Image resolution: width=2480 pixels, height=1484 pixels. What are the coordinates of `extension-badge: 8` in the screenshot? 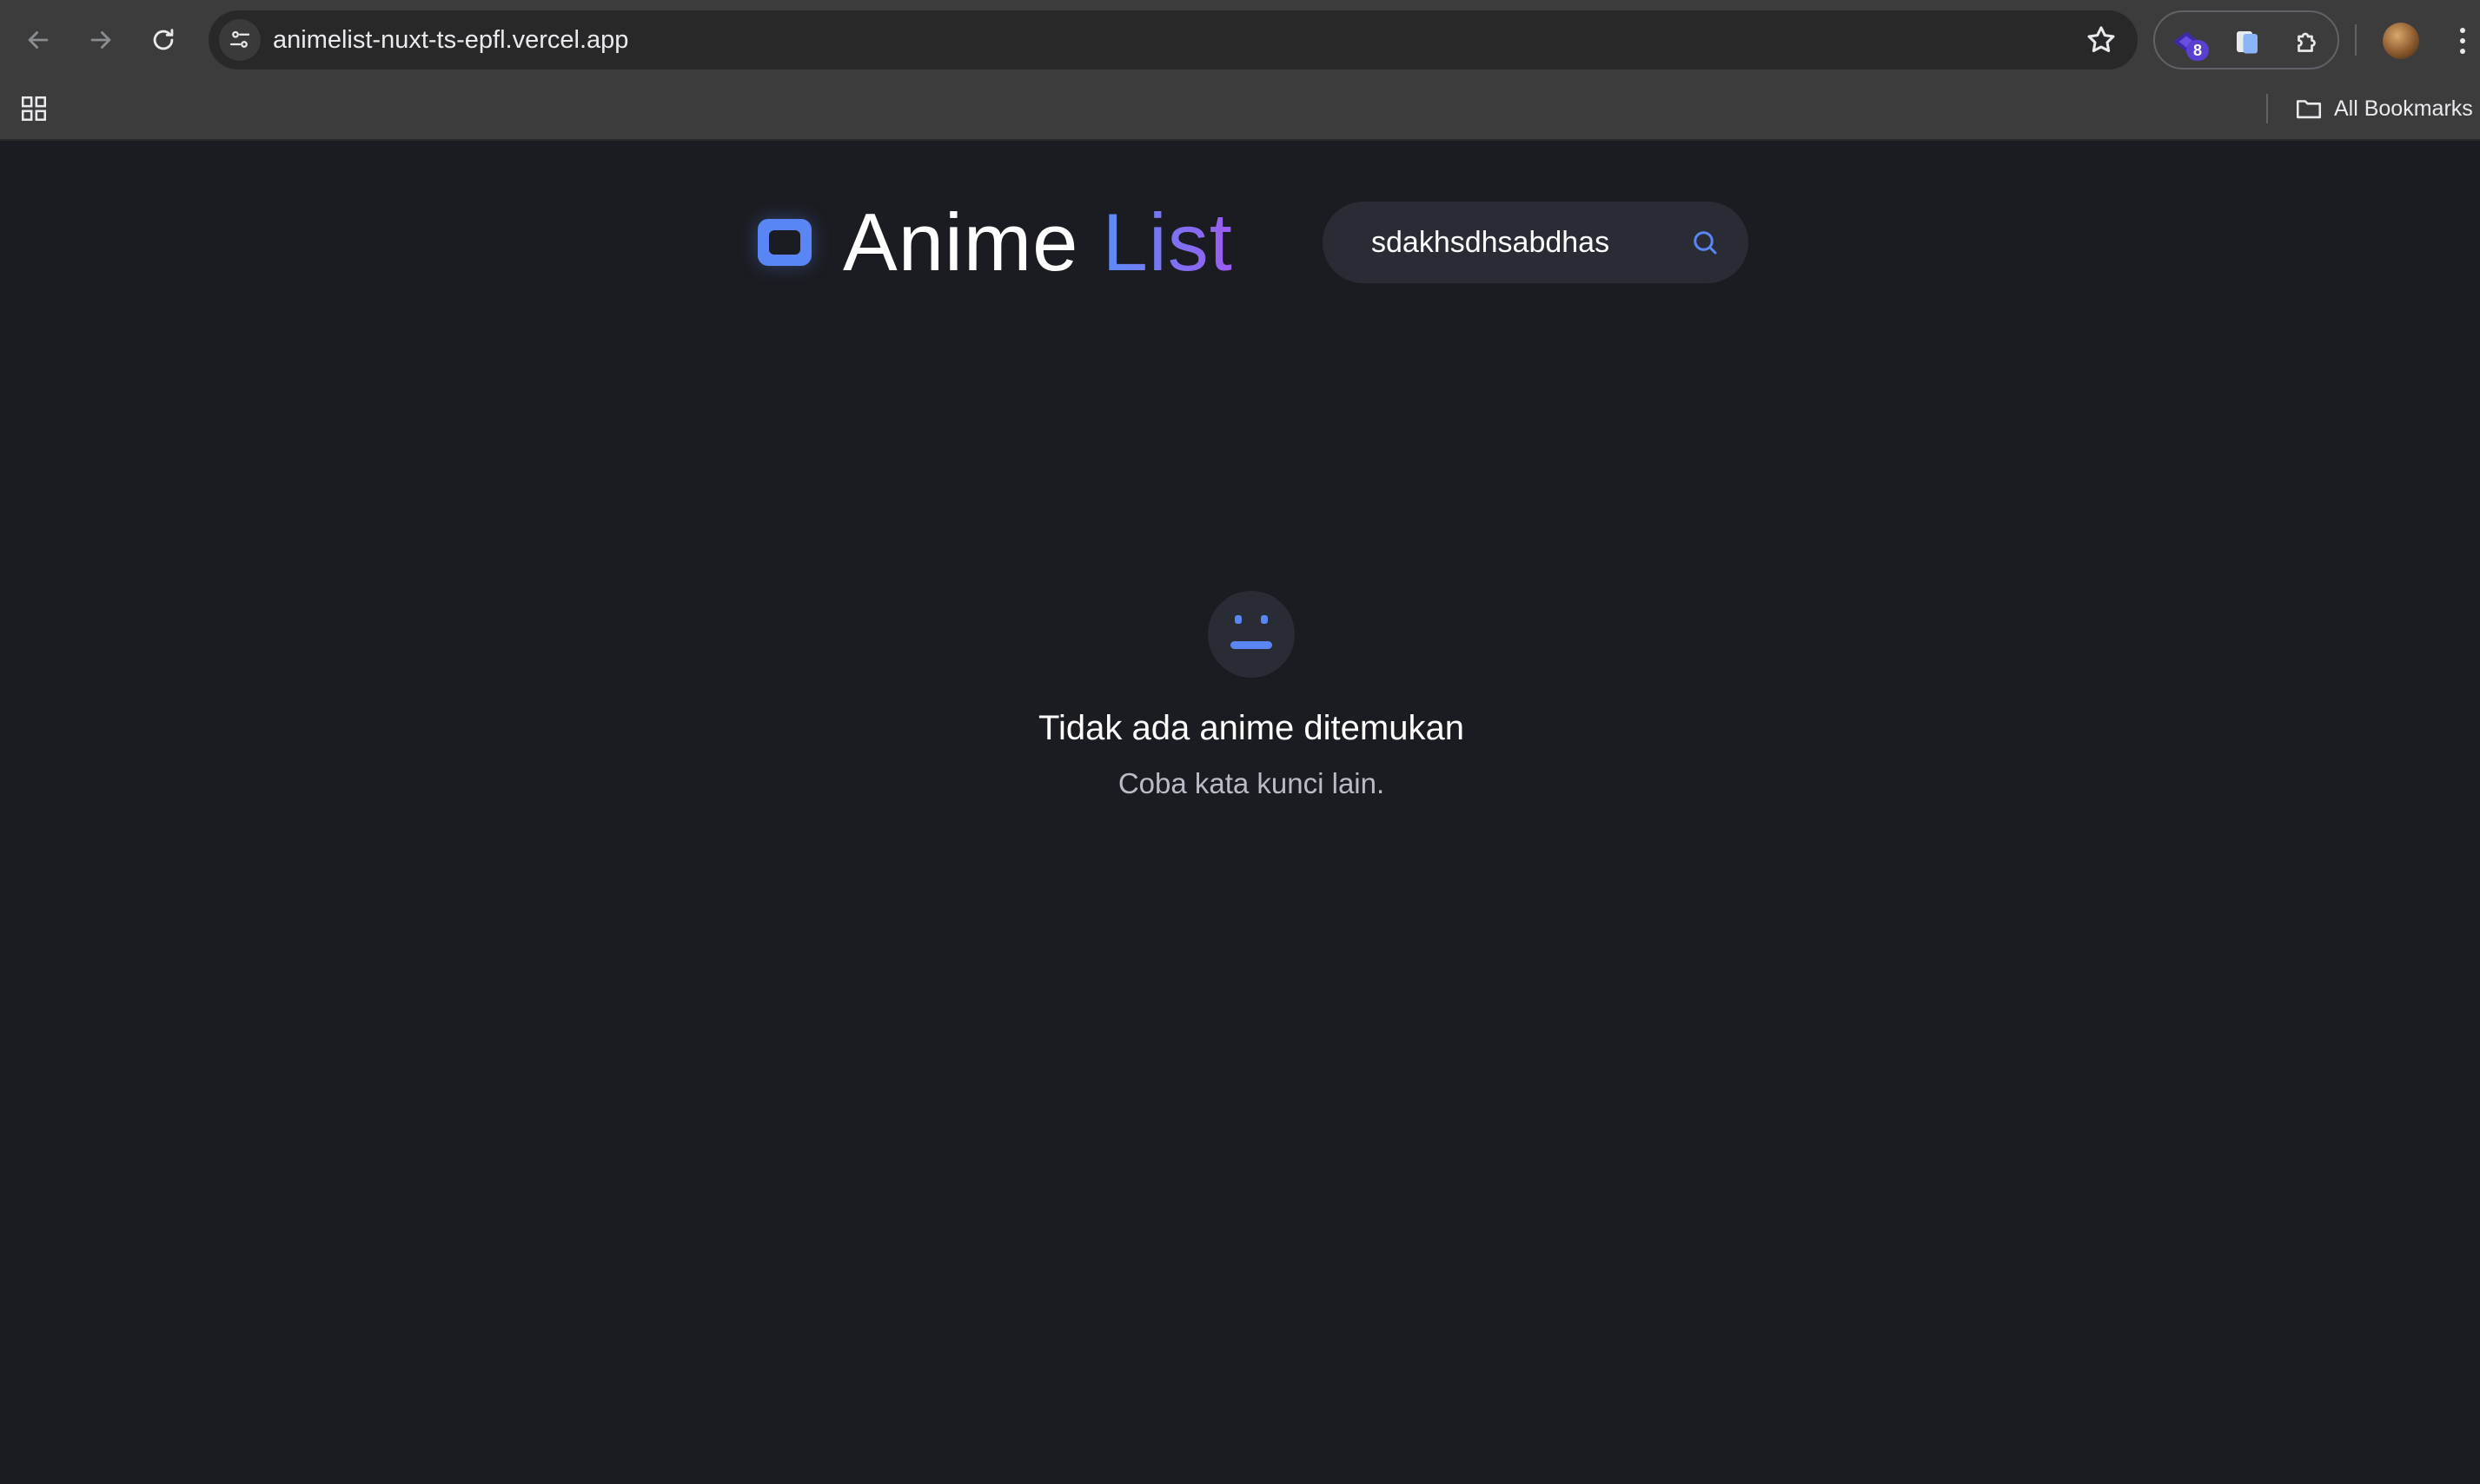 It's located at (2198, 50).